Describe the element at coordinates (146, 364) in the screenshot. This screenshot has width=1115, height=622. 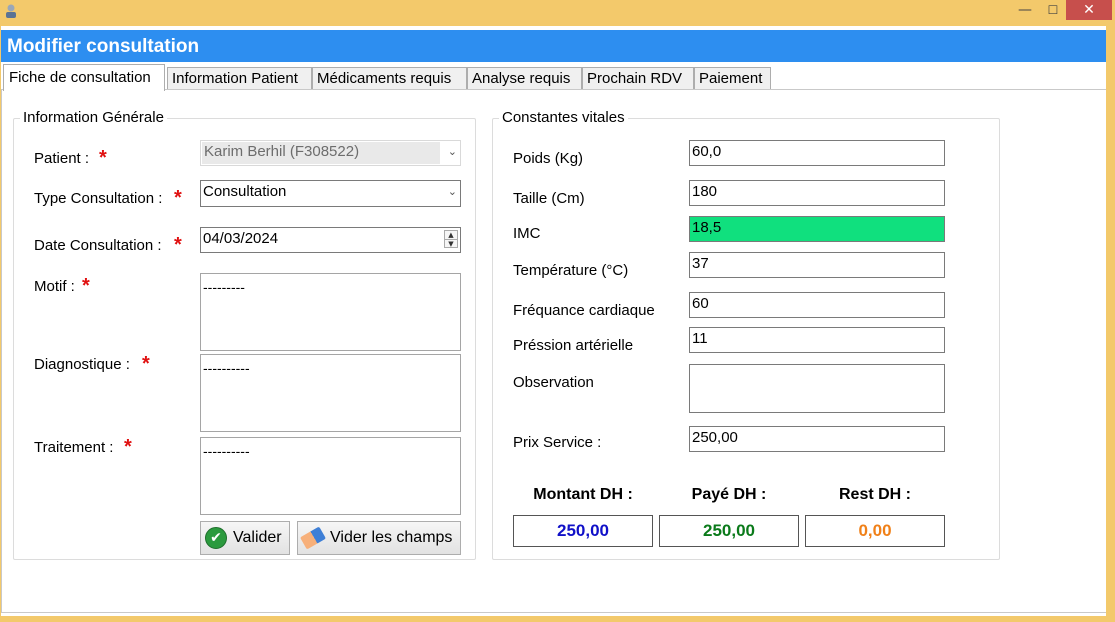
I see `diagnostique-required-mark: *` at that location.